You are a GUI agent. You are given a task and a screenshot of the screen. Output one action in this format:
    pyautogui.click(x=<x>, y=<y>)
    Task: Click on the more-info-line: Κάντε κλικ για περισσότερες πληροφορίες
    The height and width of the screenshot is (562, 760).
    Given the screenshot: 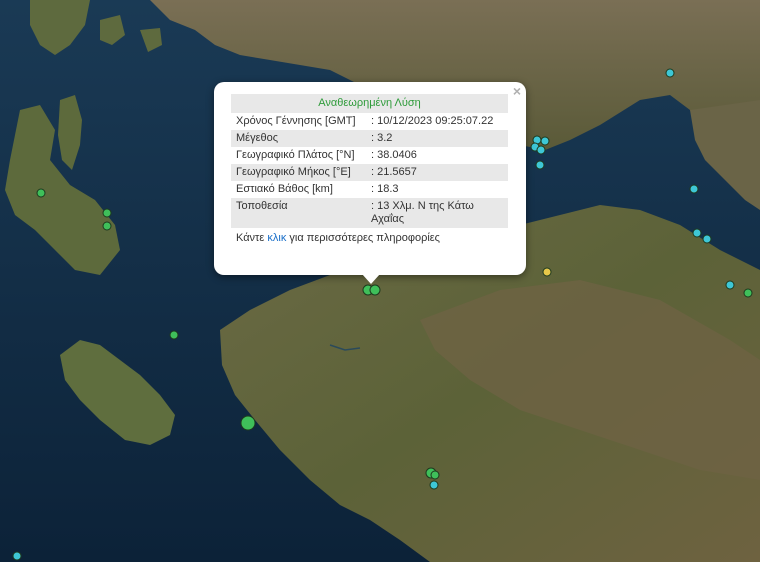 What is the action you would take?
    pyautogui.click(x=369, y=236)
    